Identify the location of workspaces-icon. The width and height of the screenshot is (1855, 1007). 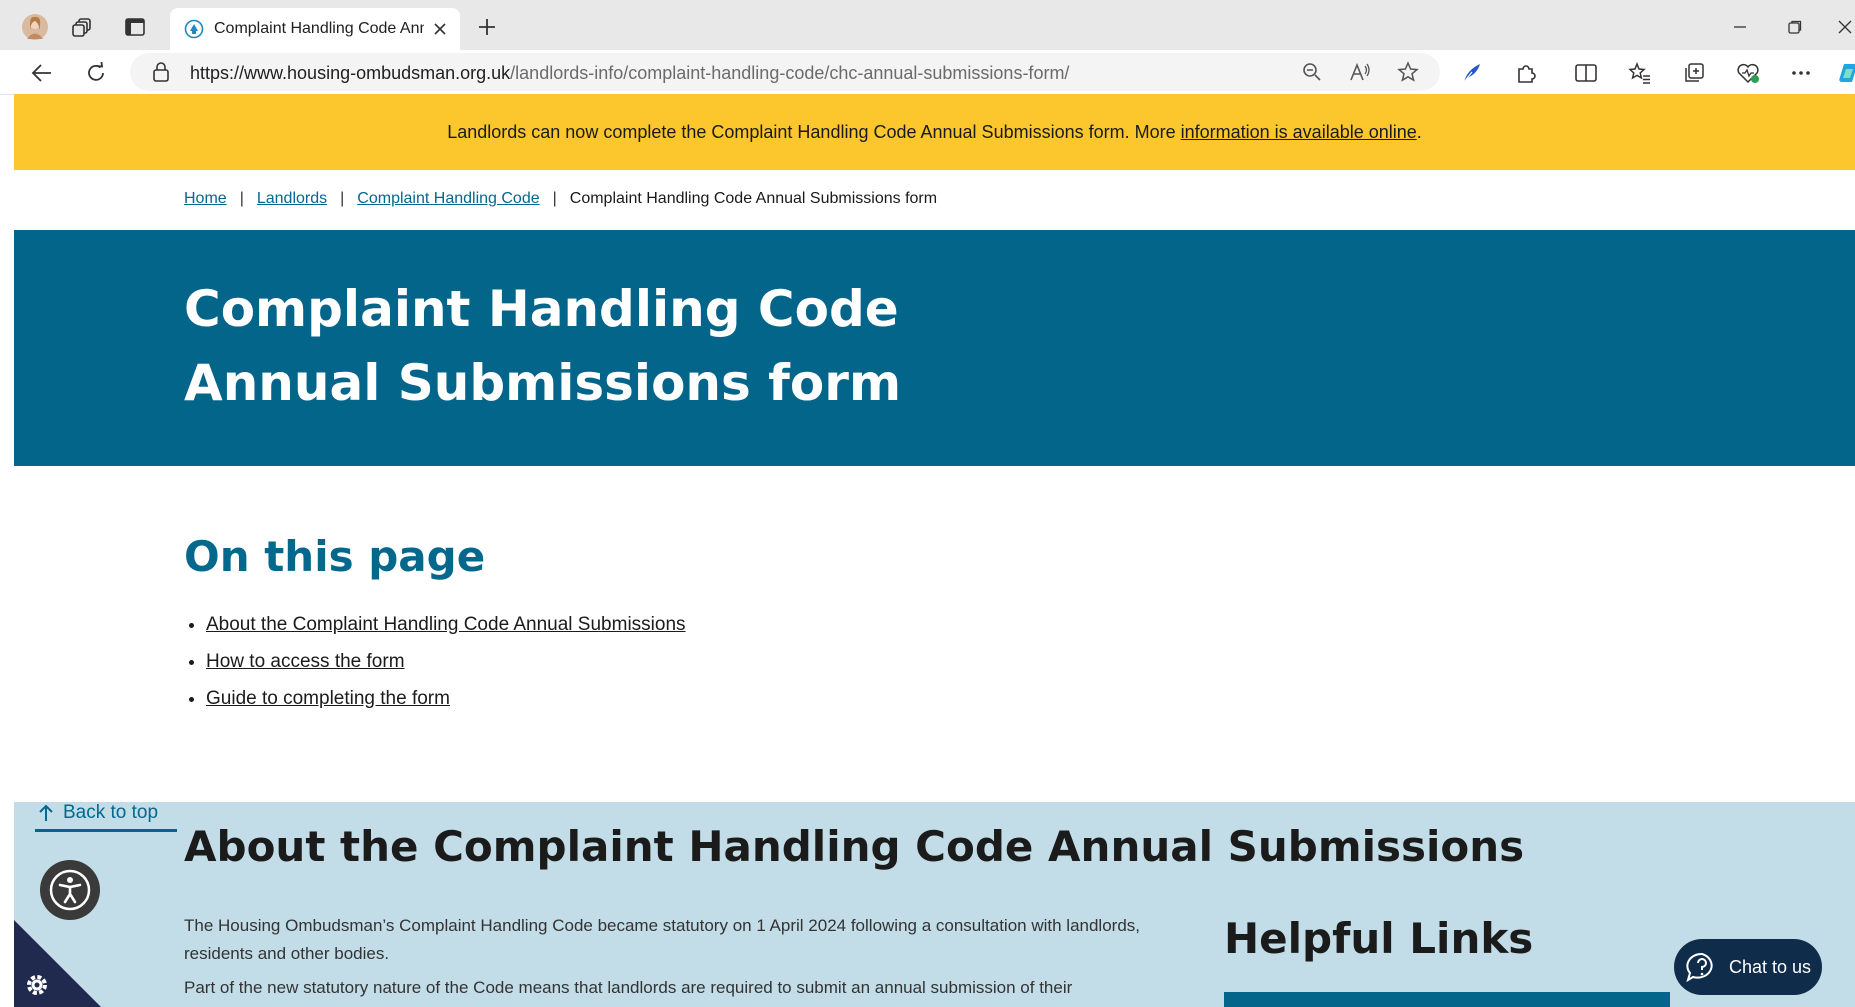
(83, 27).